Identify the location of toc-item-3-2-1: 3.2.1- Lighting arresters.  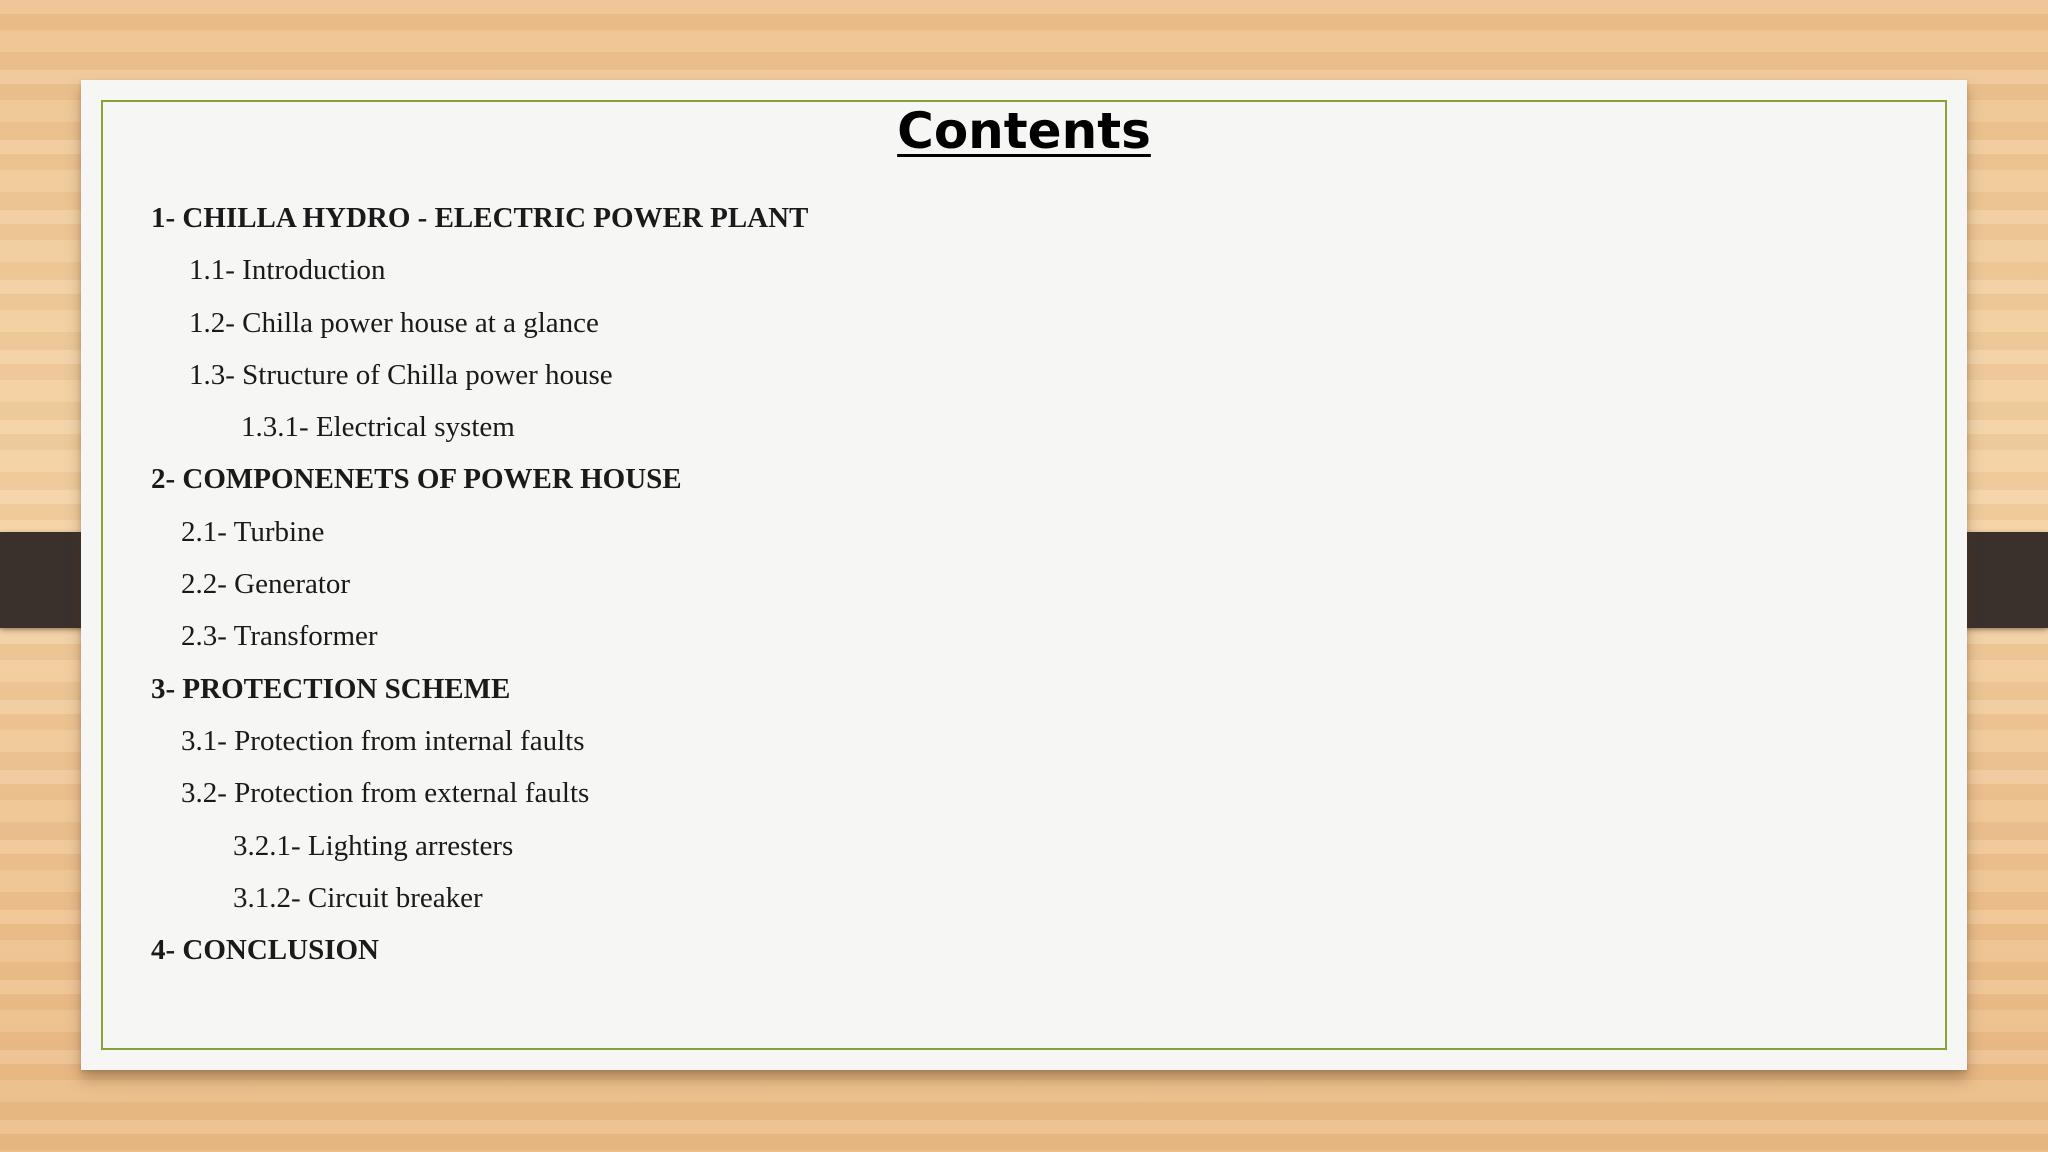
(373, 845).